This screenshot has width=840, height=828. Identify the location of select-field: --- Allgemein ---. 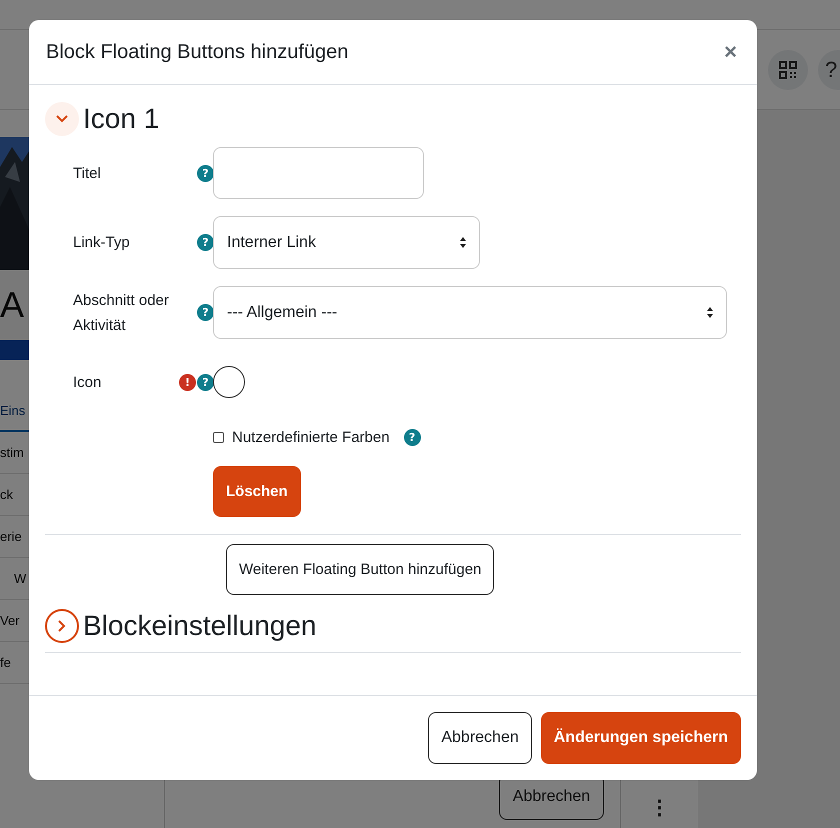
(470, 312).